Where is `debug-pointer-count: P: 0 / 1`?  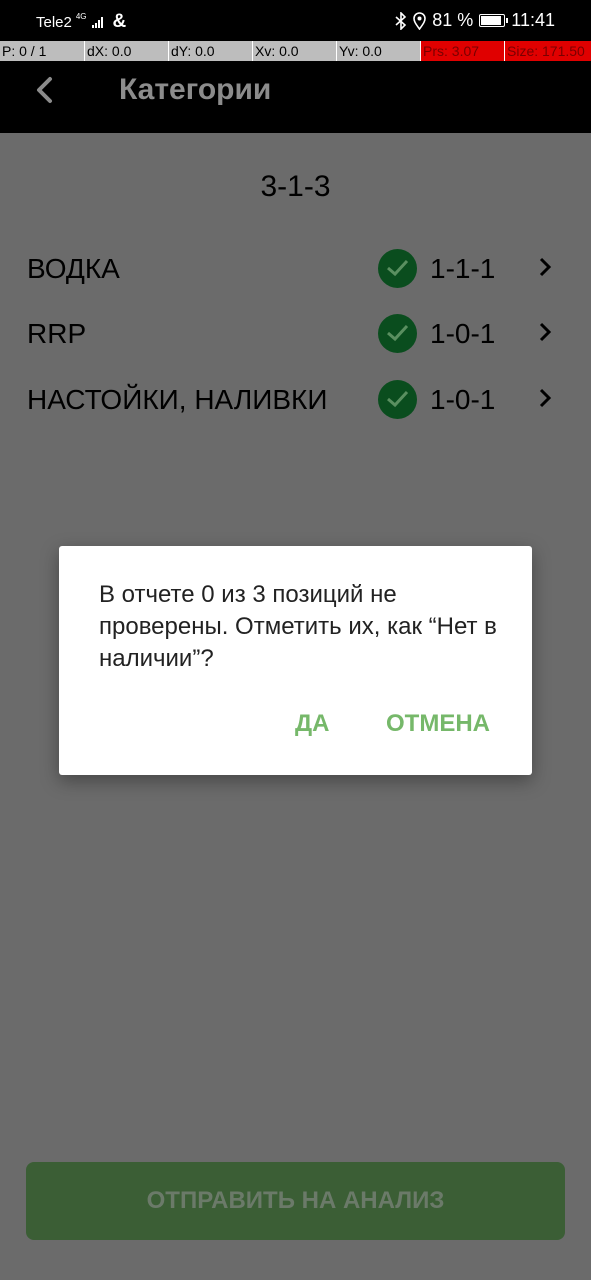 debug-pointer-count: P: 0 / 1 is located at coordinates (24, 51).